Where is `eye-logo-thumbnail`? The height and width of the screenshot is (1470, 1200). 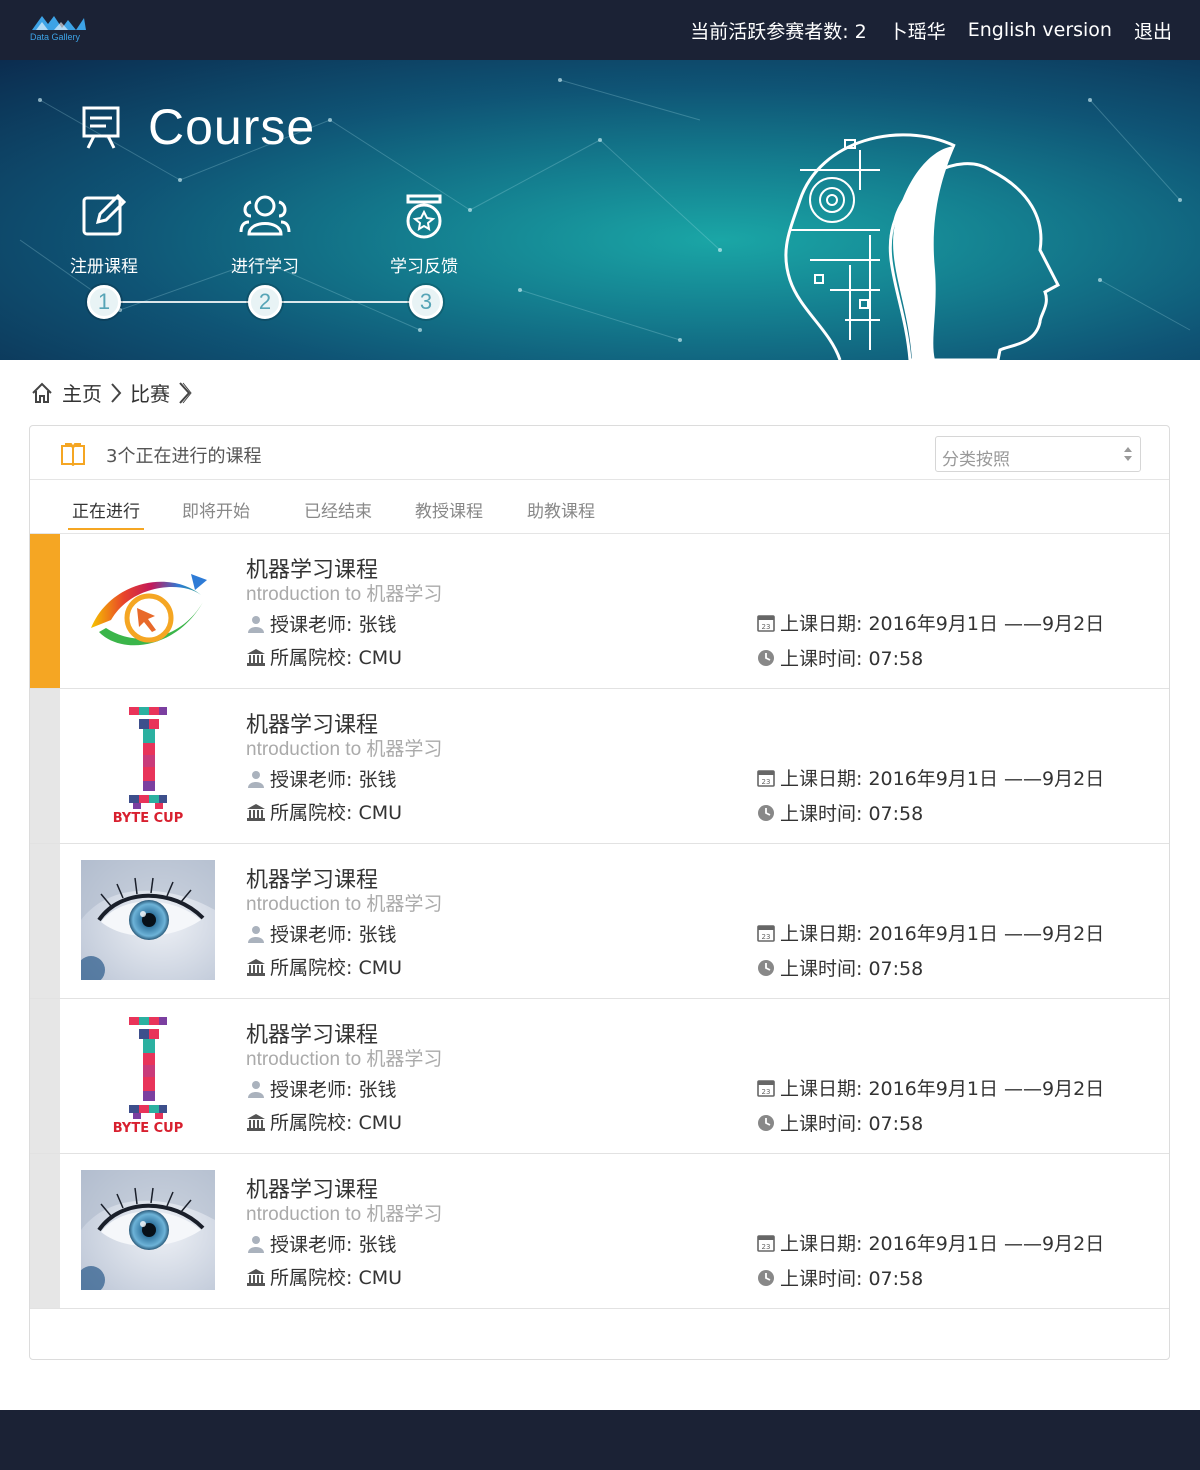
eye-logo-thumbnail is located at coordinates (149, 610).